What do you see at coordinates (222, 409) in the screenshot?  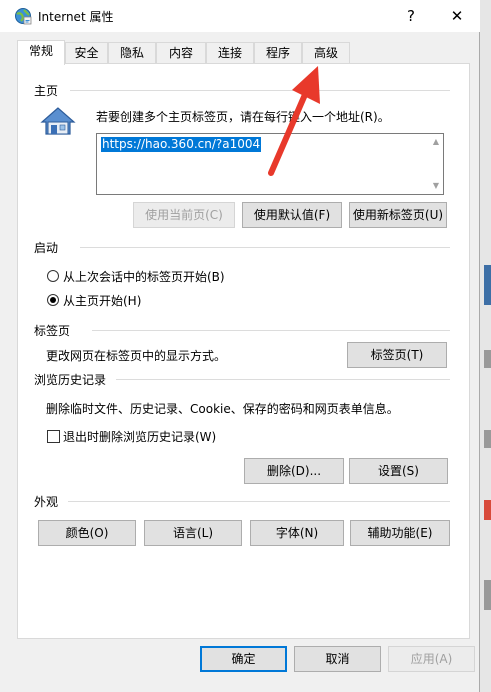 I see `history-description: 删除临时文件、历史记录、Cookie、保存的密码和网页表单信息。` at bounding box center [222, 409].